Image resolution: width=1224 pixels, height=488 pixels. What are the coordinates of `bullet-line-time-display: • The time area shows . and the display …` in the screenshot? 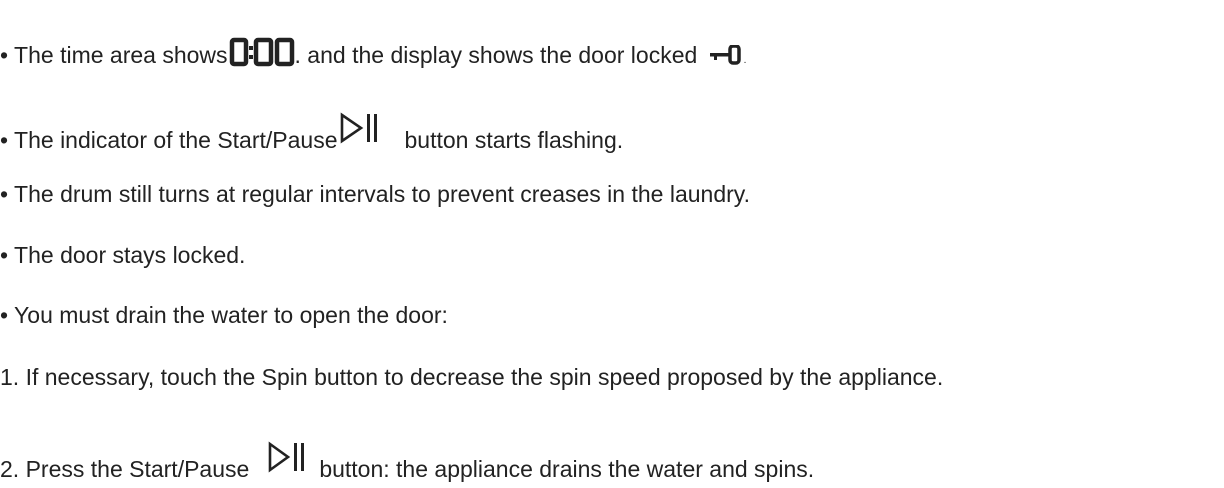 It's located at (373, 54).